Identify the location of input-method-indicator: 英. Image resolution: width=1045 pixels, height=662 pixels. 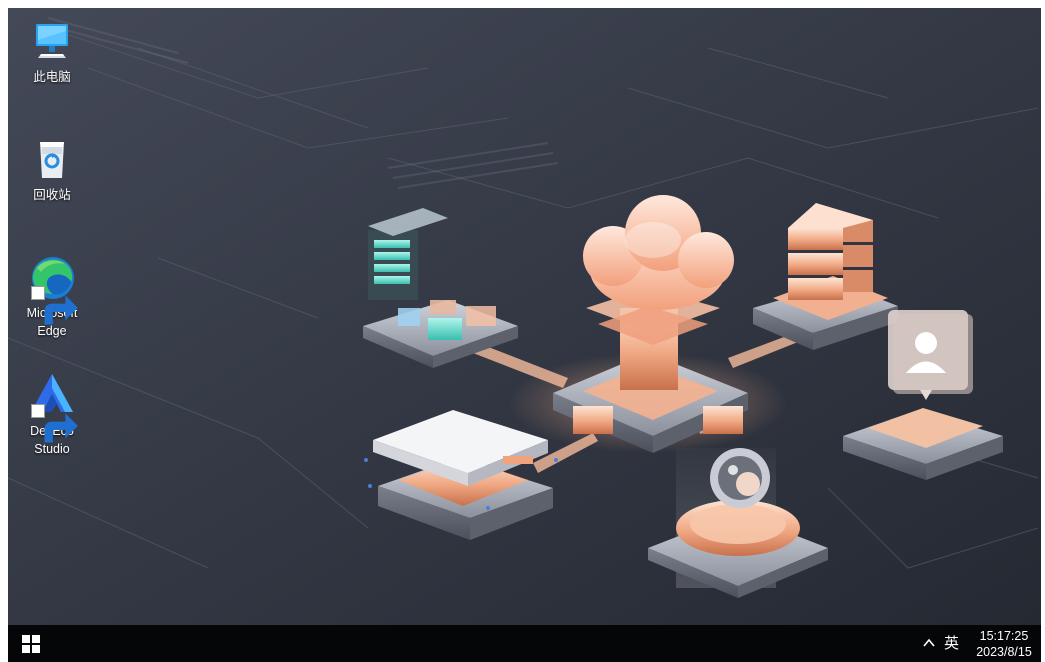
(951, 643).